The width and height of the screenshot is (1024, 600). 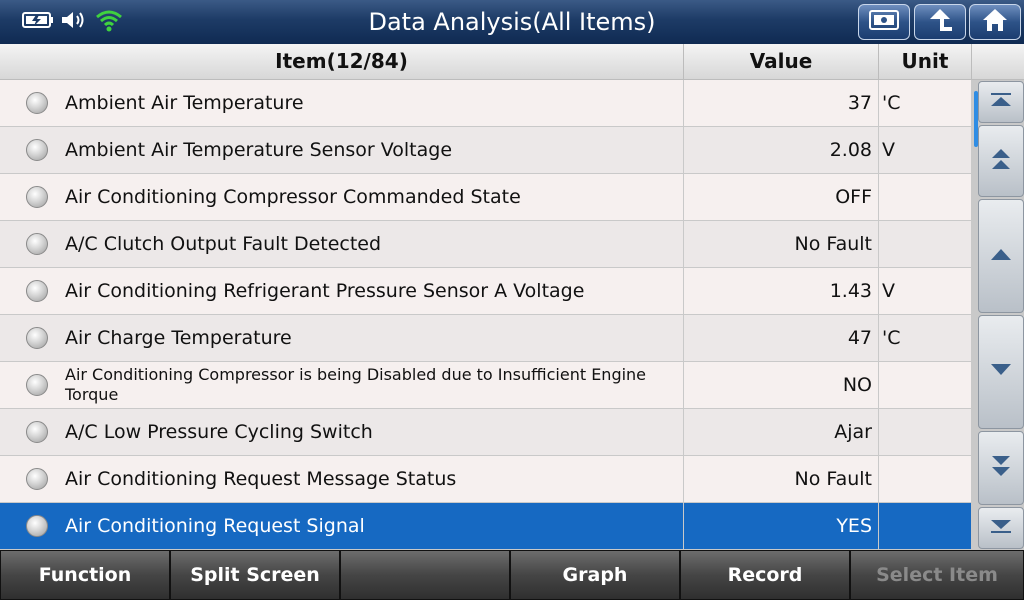 I want to click on row-value: NO, so click(x=781, y=385).